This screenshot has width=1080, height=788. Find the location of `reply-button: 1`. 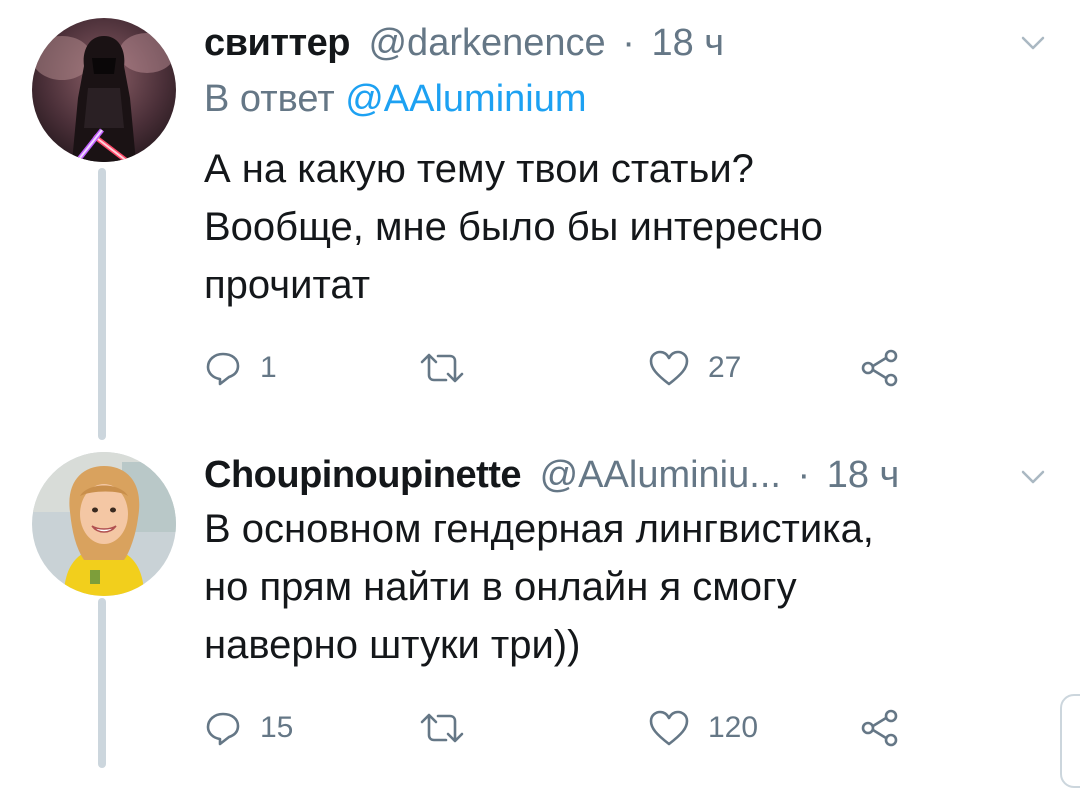

reply-button: 1 is located at coordinates (240, 368).